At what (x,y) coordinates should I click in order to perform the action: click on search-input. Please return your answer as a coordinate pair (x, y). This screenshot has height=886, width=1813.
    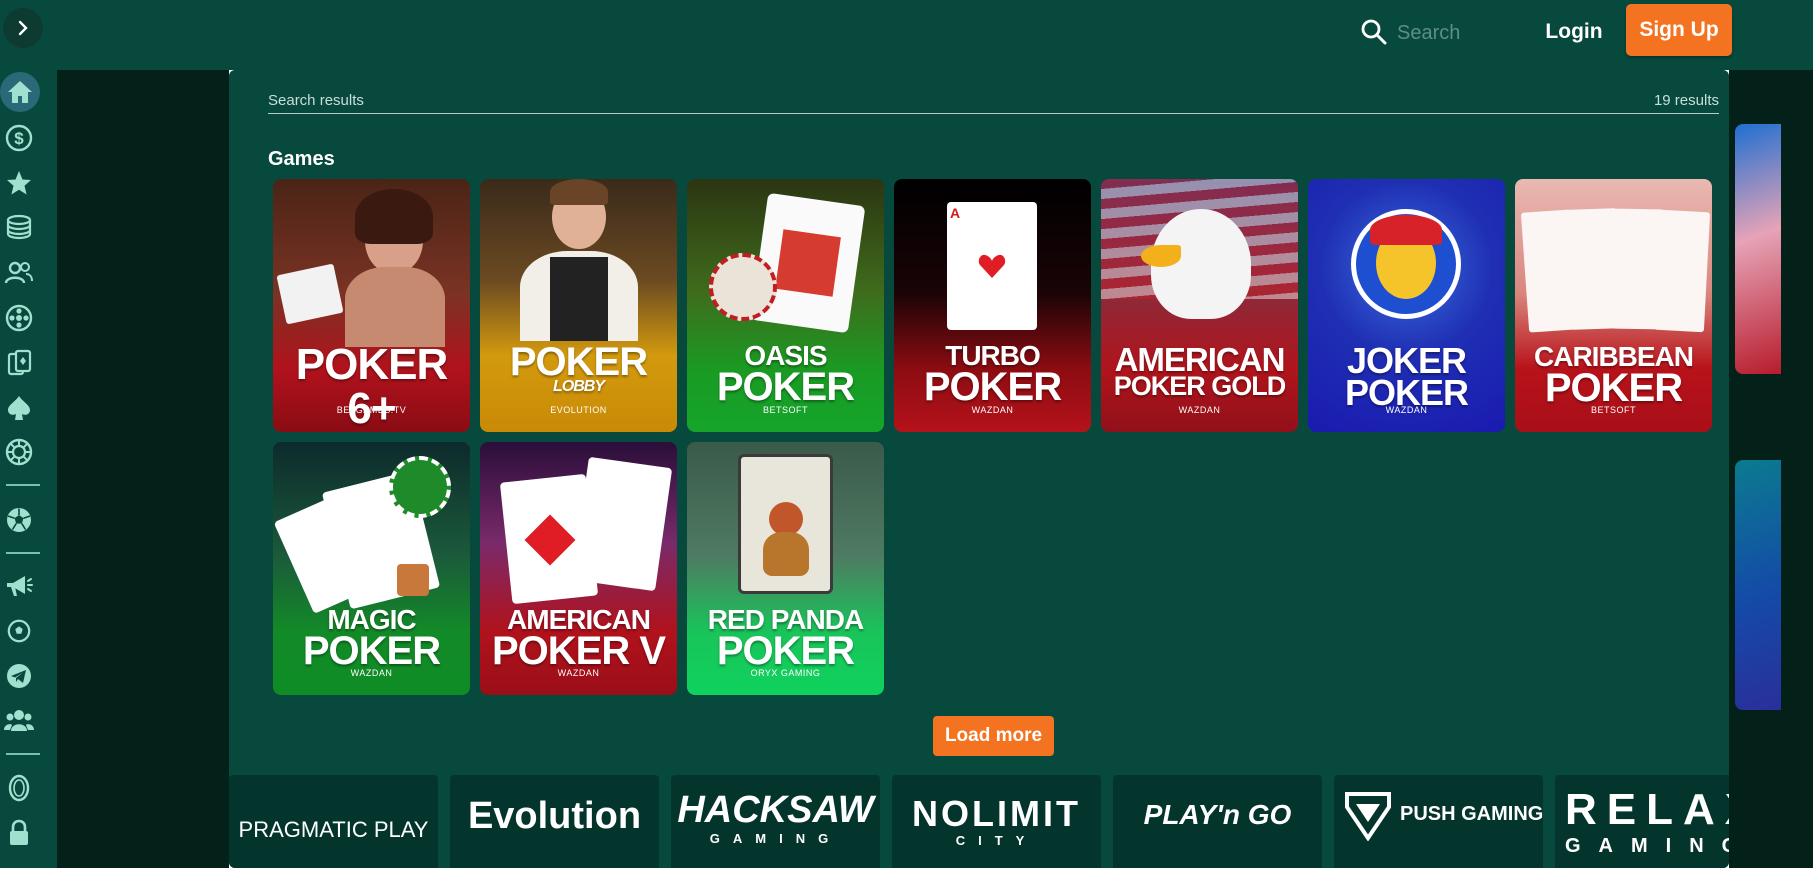
    Looking at the image, I should click on (1452, 33).